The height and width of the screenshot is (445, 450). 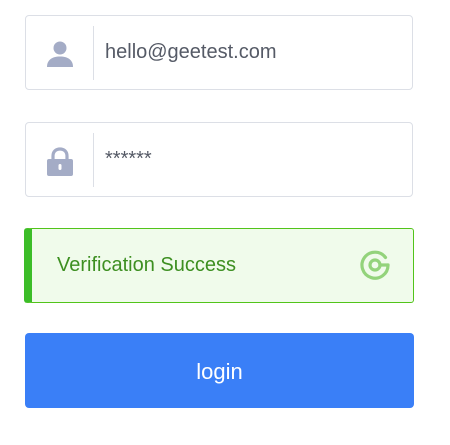 I want to click on password-divider, so click(x=93, y=160).